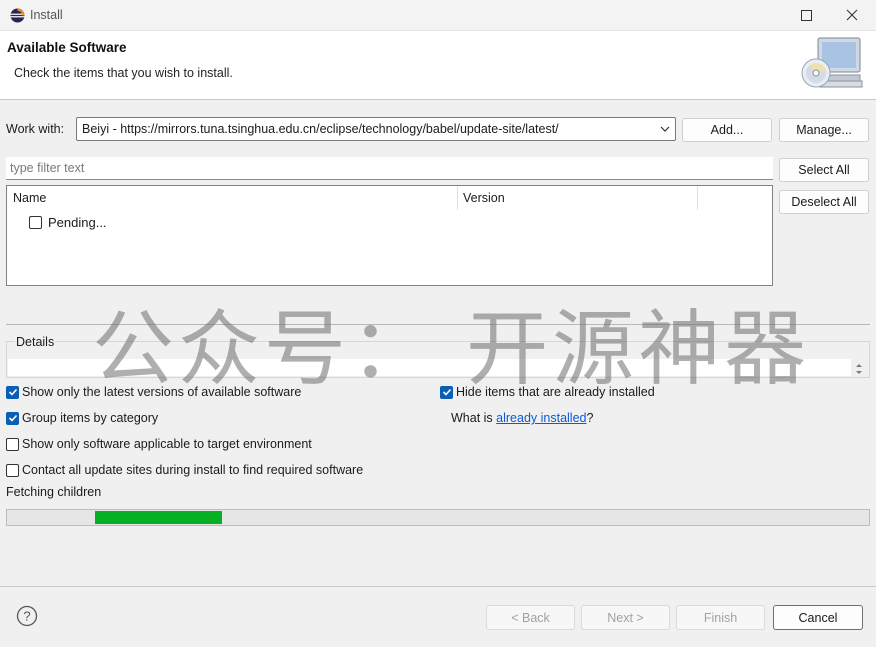  Describe the element at coordinates (665, 129) in the screenshot. I see `chevron-down-icon` at that location.